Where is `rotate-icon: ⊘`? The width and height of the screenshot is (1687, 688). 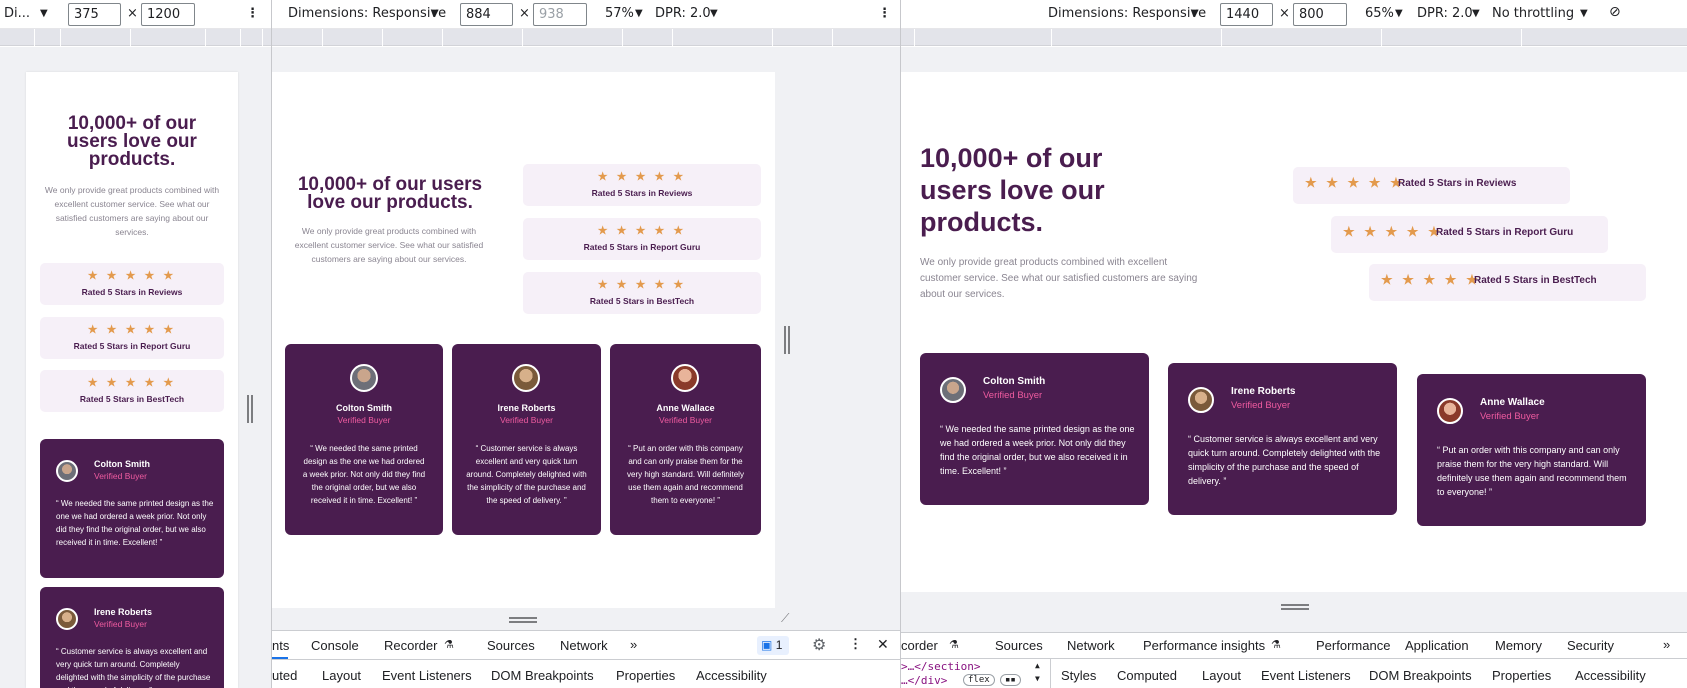 rotate-icon: ⊘ is located at coordinates (1615, 12).